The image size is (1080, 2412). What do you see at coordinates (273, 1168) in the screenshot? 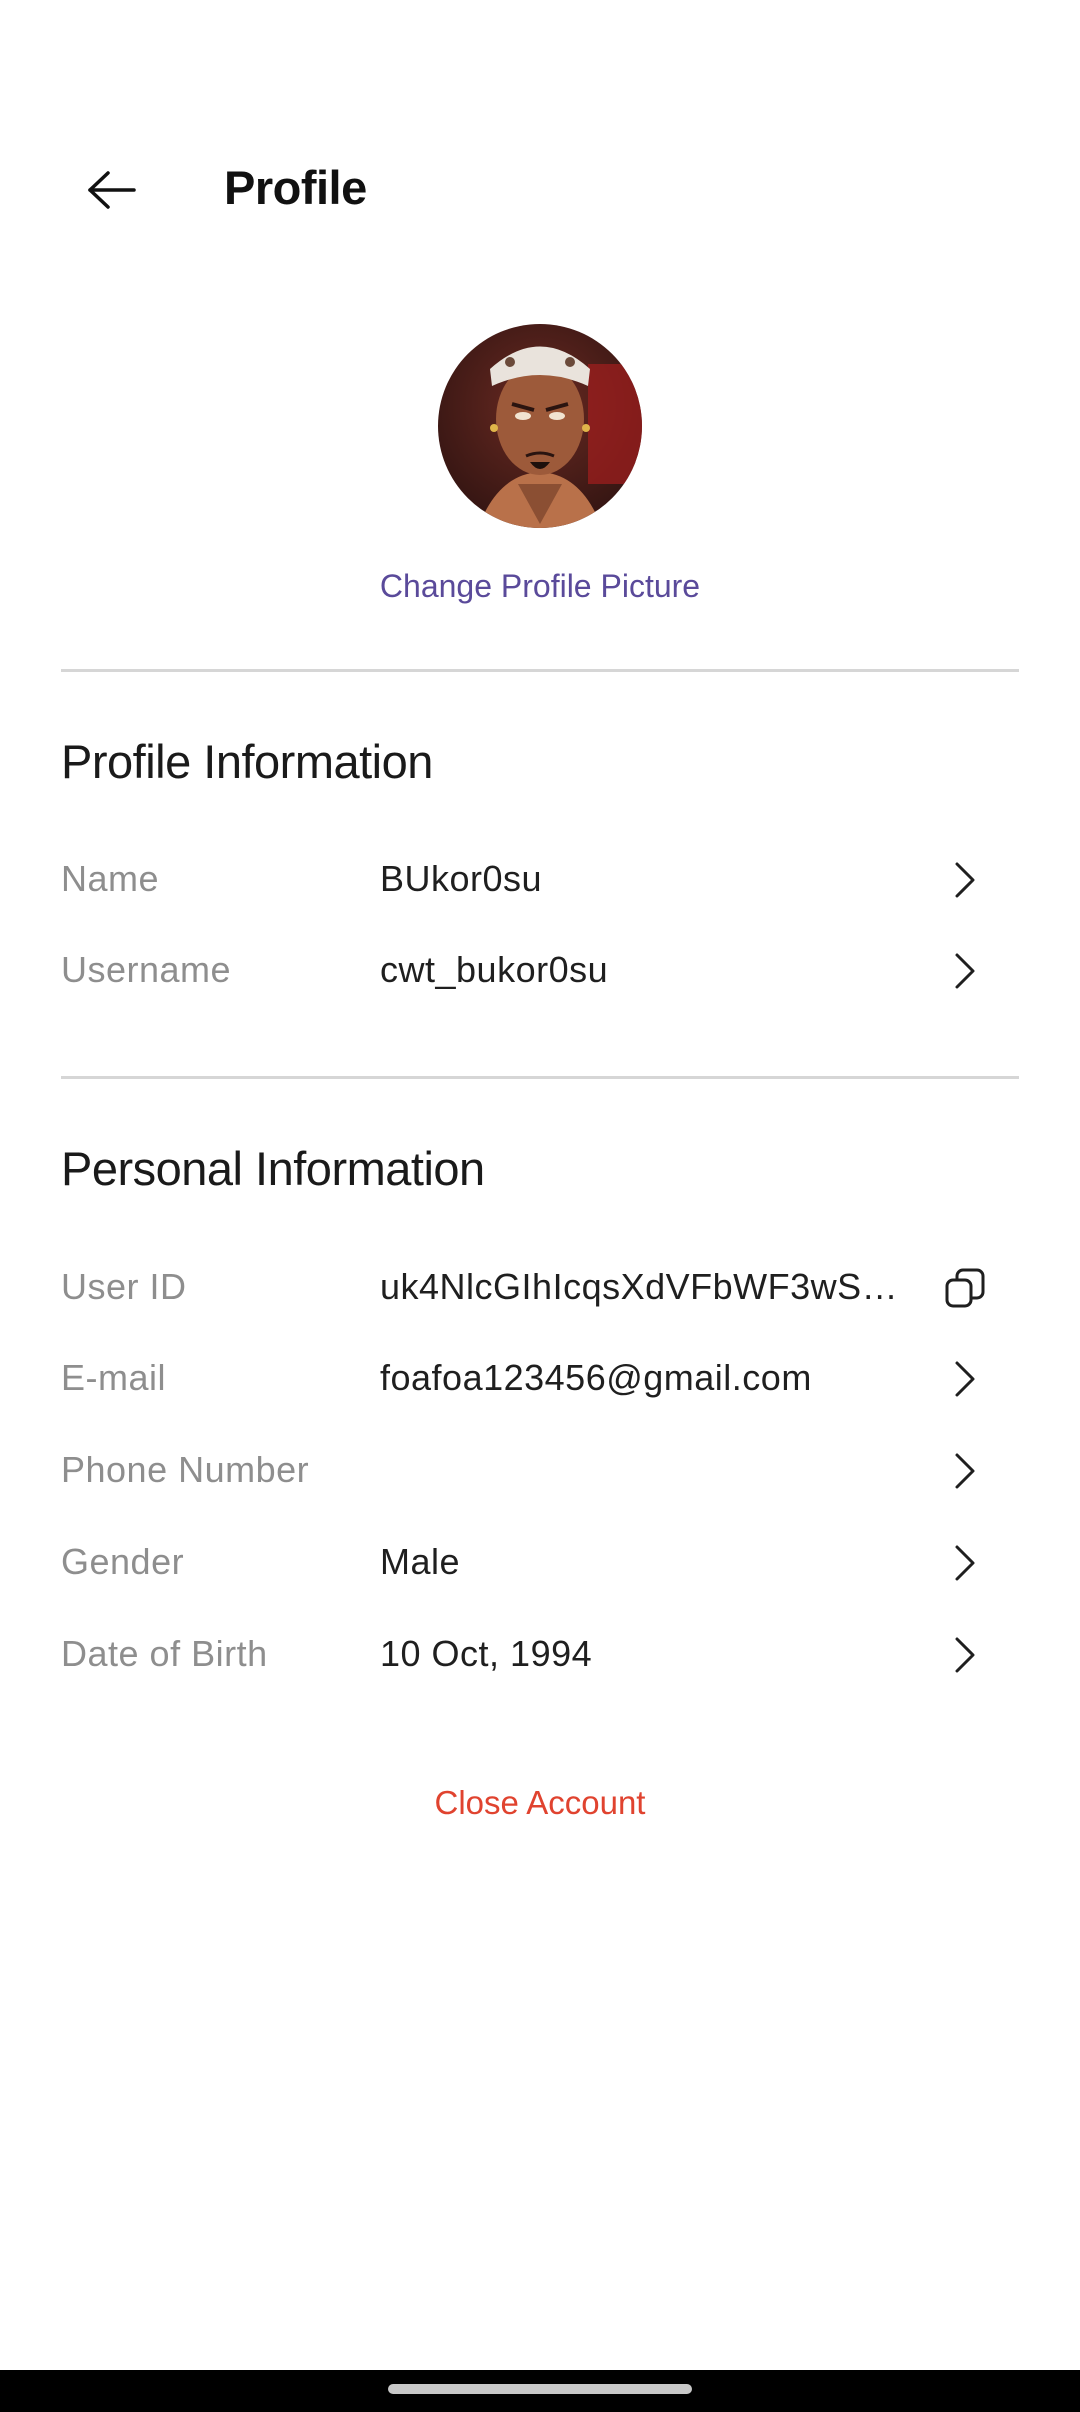
I see `section-title-personal-information: Personal Information` at bounding box center [273, 1168].